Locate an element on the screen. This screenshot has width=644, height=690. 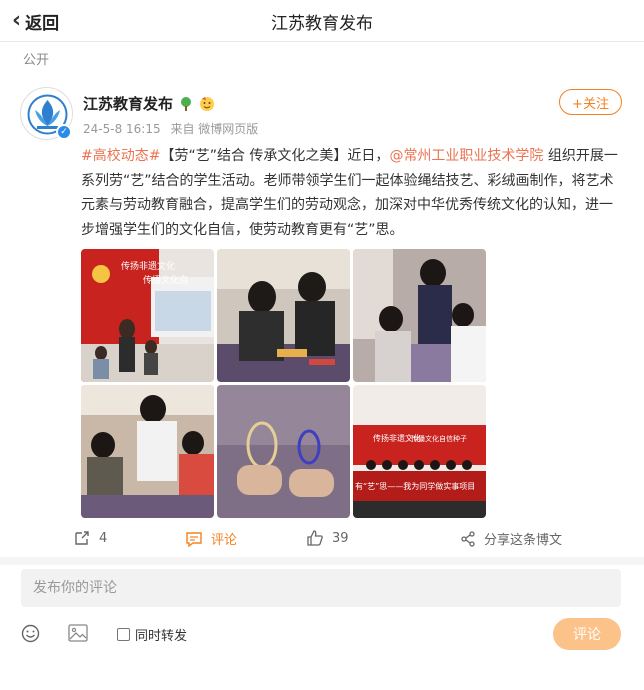
author-name-row: 江苏教育发布 is located at coordinates (149, 103).